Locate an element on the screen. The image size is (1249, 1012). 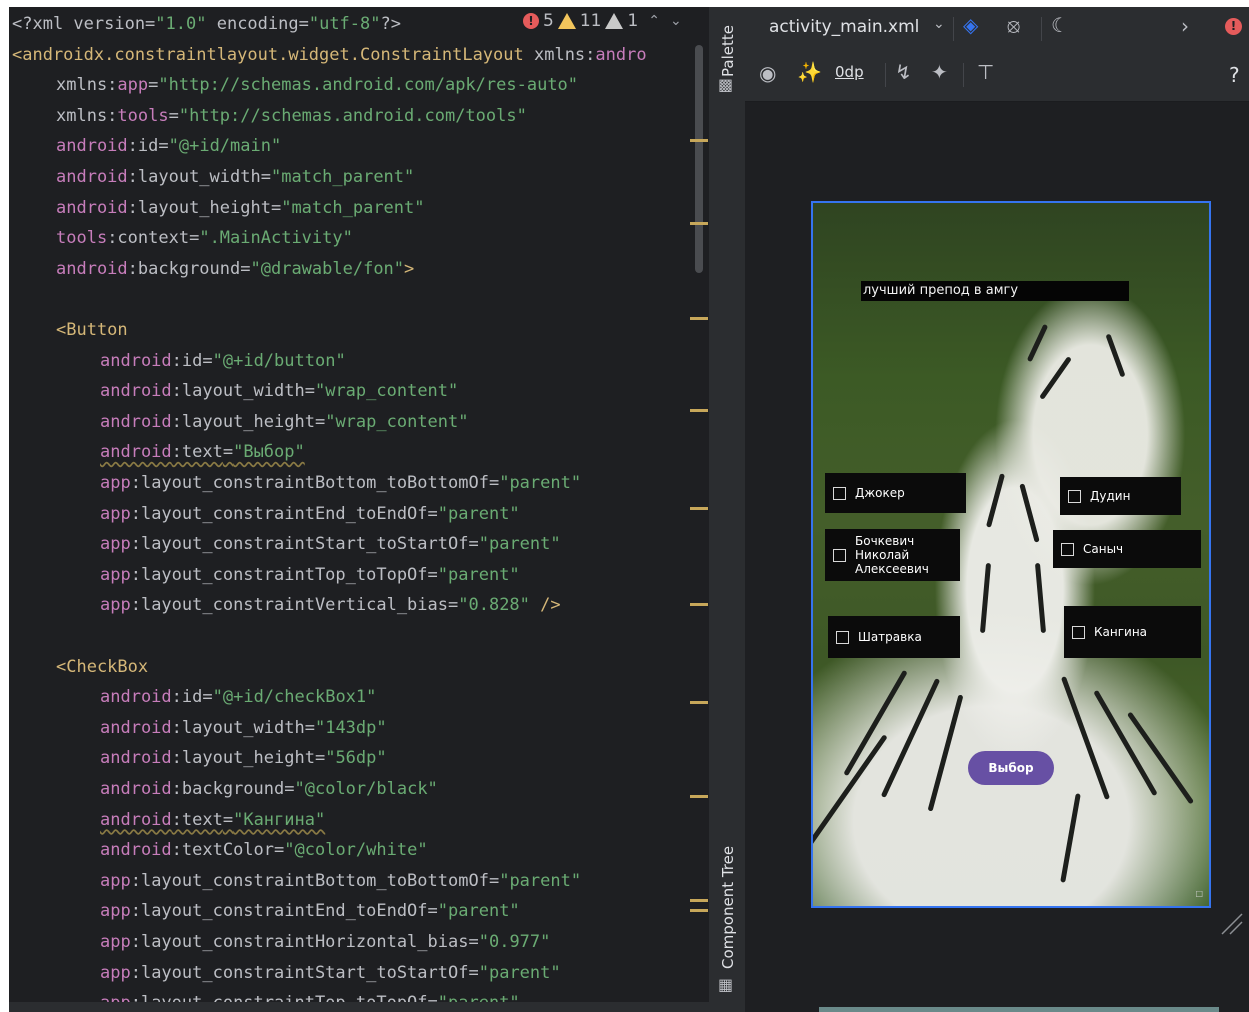
code-line: <CheckBox is located at coordinates (102, 669).